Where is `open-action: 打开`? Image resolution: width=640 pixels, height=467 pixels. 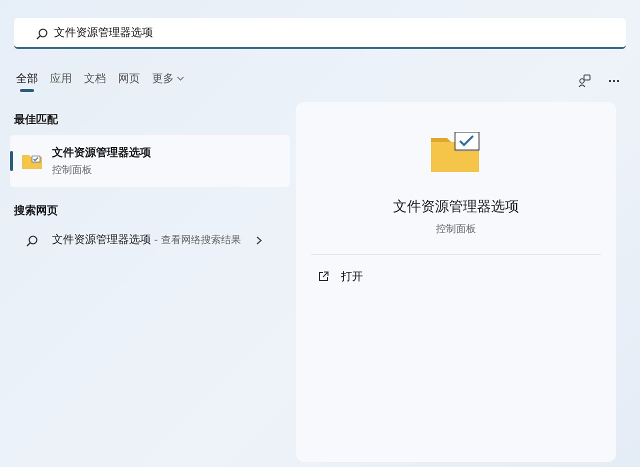
open-action: 打开 is located at coordinates (340, 276).